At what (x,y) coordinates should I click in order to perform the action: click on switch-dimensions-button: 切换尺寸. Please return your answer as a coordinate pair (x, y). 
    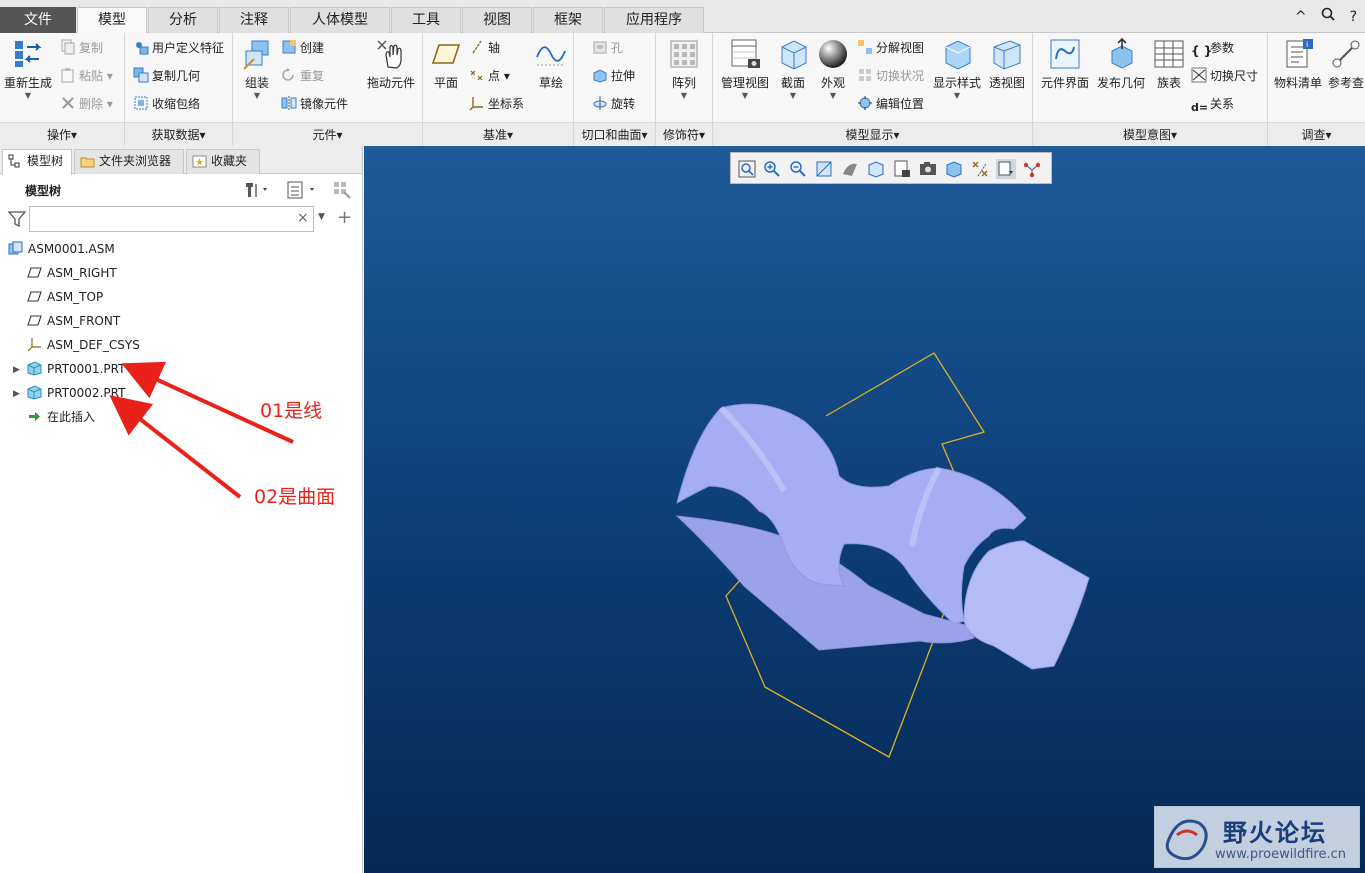
    Looking at the image, I should click on (1224, 76).